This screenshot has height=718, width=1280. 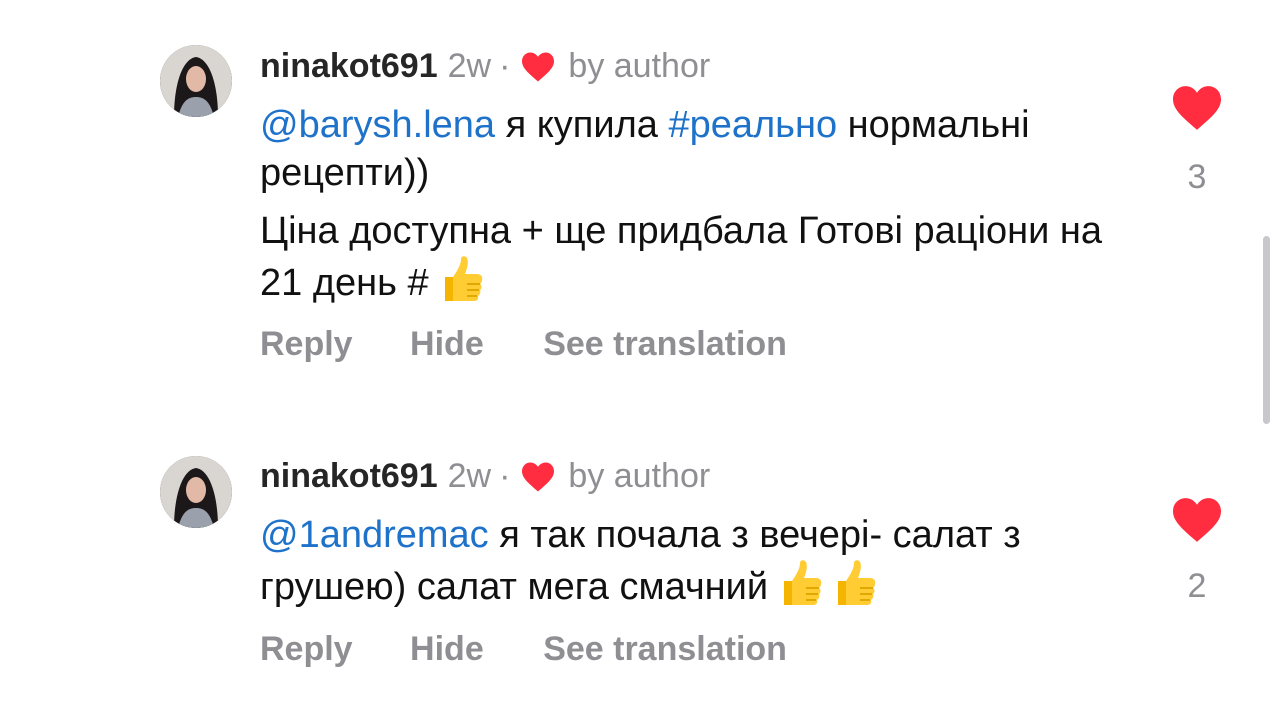 I want to click on comment-text-part: я купила, so click(x=582, y=125).